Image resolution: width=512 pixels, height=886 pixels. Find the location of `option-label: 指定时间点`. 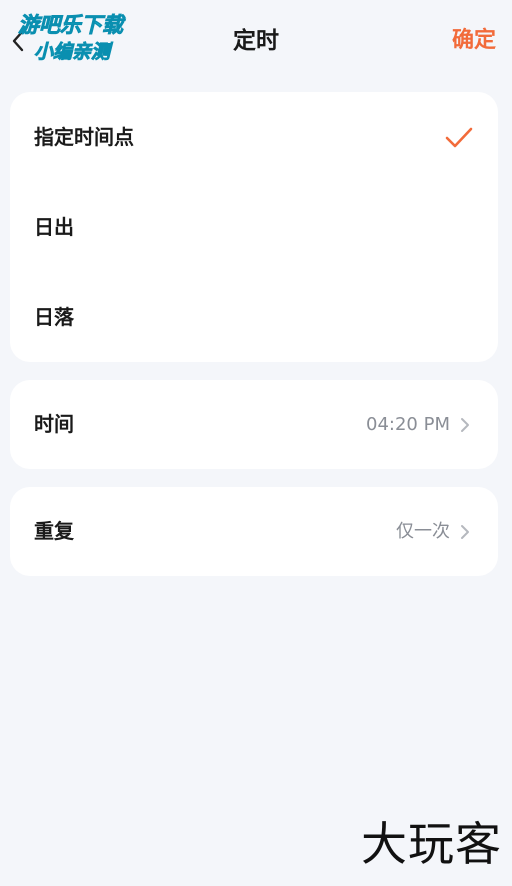

option-label: 指定时间点 is located at coordinates (84, 137).